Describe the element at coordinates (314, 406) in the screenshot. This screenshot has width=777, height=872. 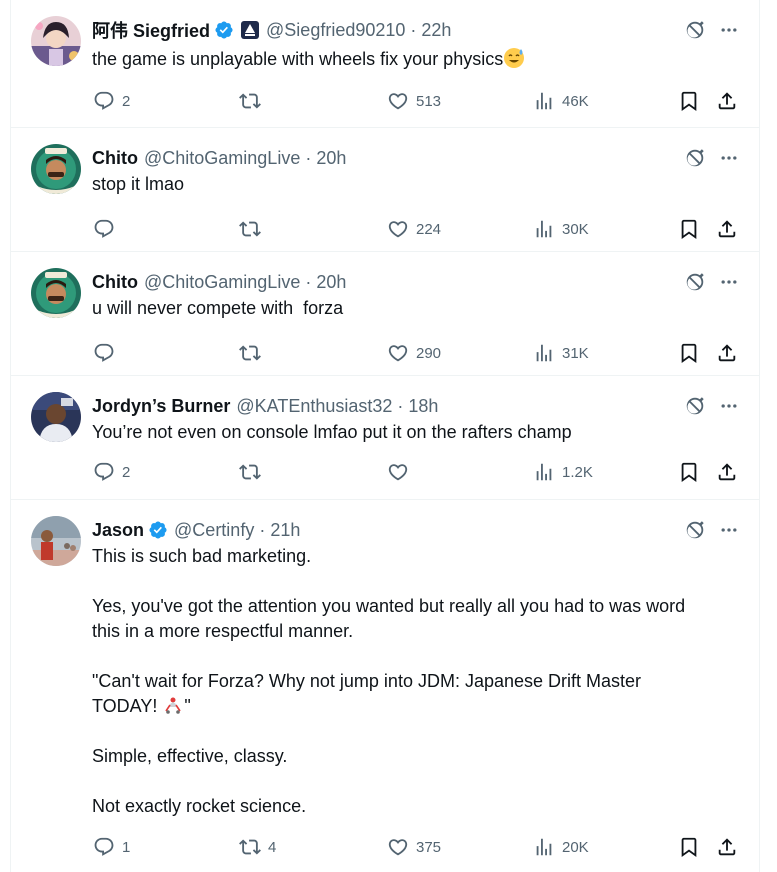
I see `user-handle: @KATEnthusiast32` at that location.